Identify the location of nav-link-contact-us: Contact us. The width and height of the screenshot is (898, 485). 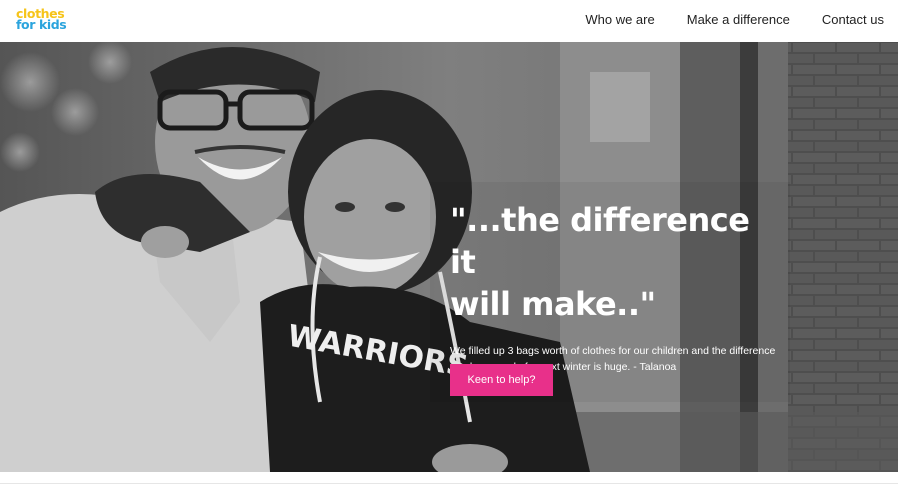
(853, 19).